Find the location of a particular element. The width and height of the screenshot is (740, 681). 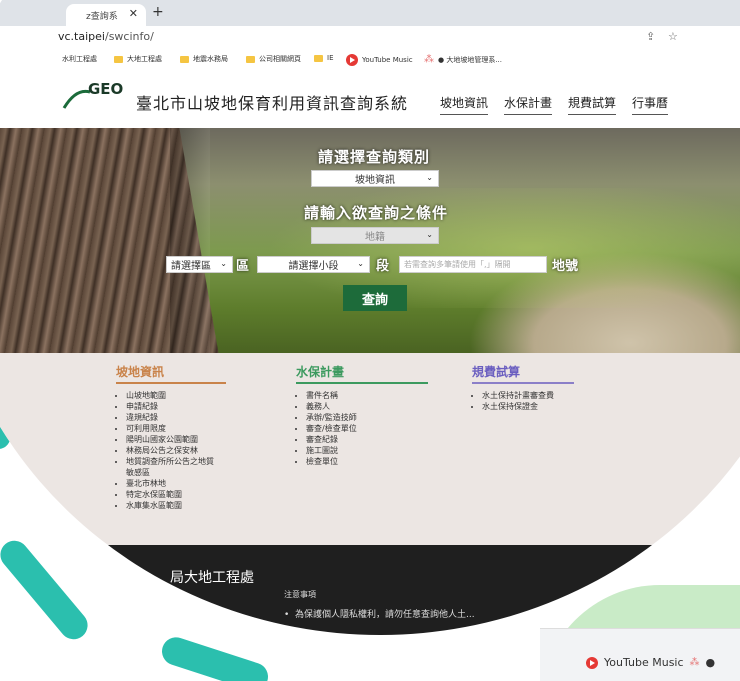

section-select-value: 請選擇小段 is located at coordinates (313, 266).